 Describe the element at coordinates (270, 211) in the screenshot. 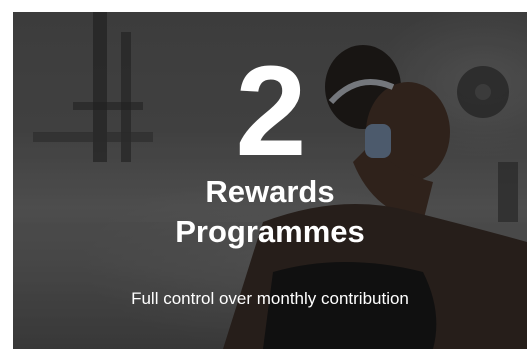

I see `hero-title: Rewards Programmes` at that location.